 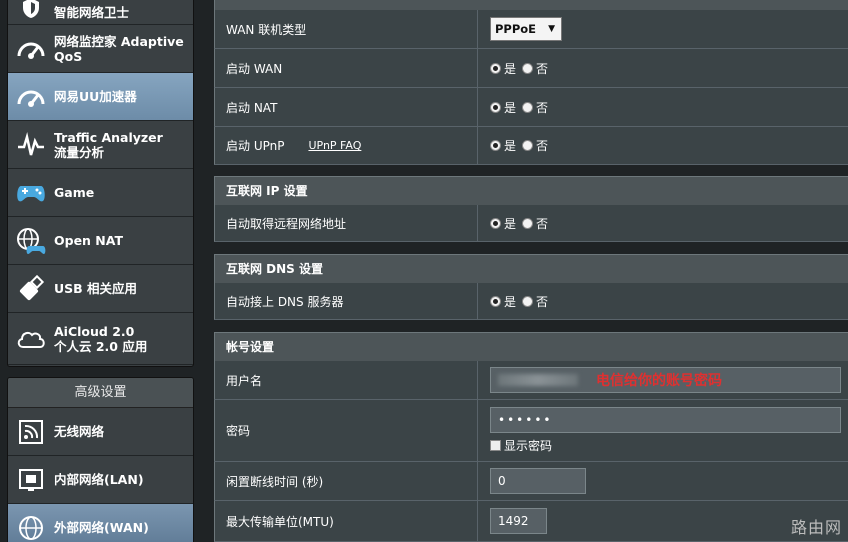 I want to click on row-idle-timeout: 闲置断线时间 (秒) 0, so click(x=531, y=481).